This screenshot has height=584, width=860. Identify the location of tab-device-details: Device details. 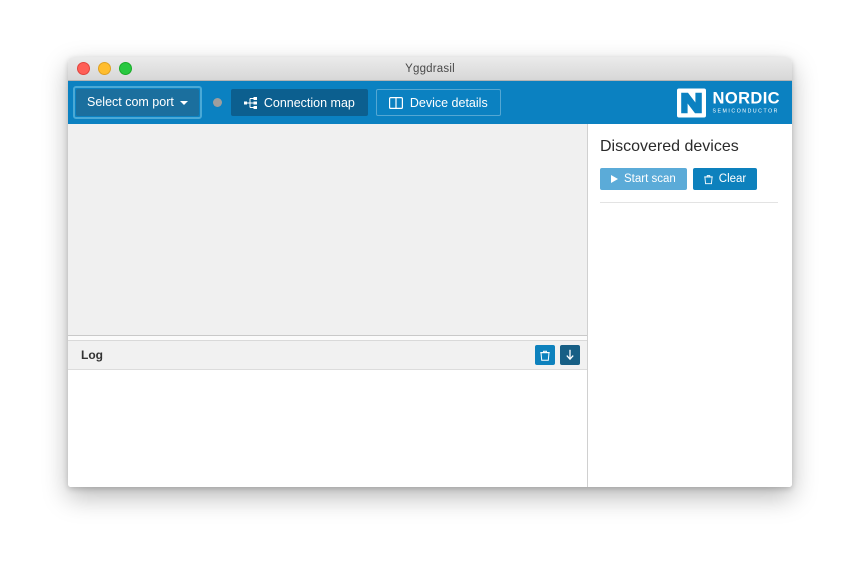
(438, 102).